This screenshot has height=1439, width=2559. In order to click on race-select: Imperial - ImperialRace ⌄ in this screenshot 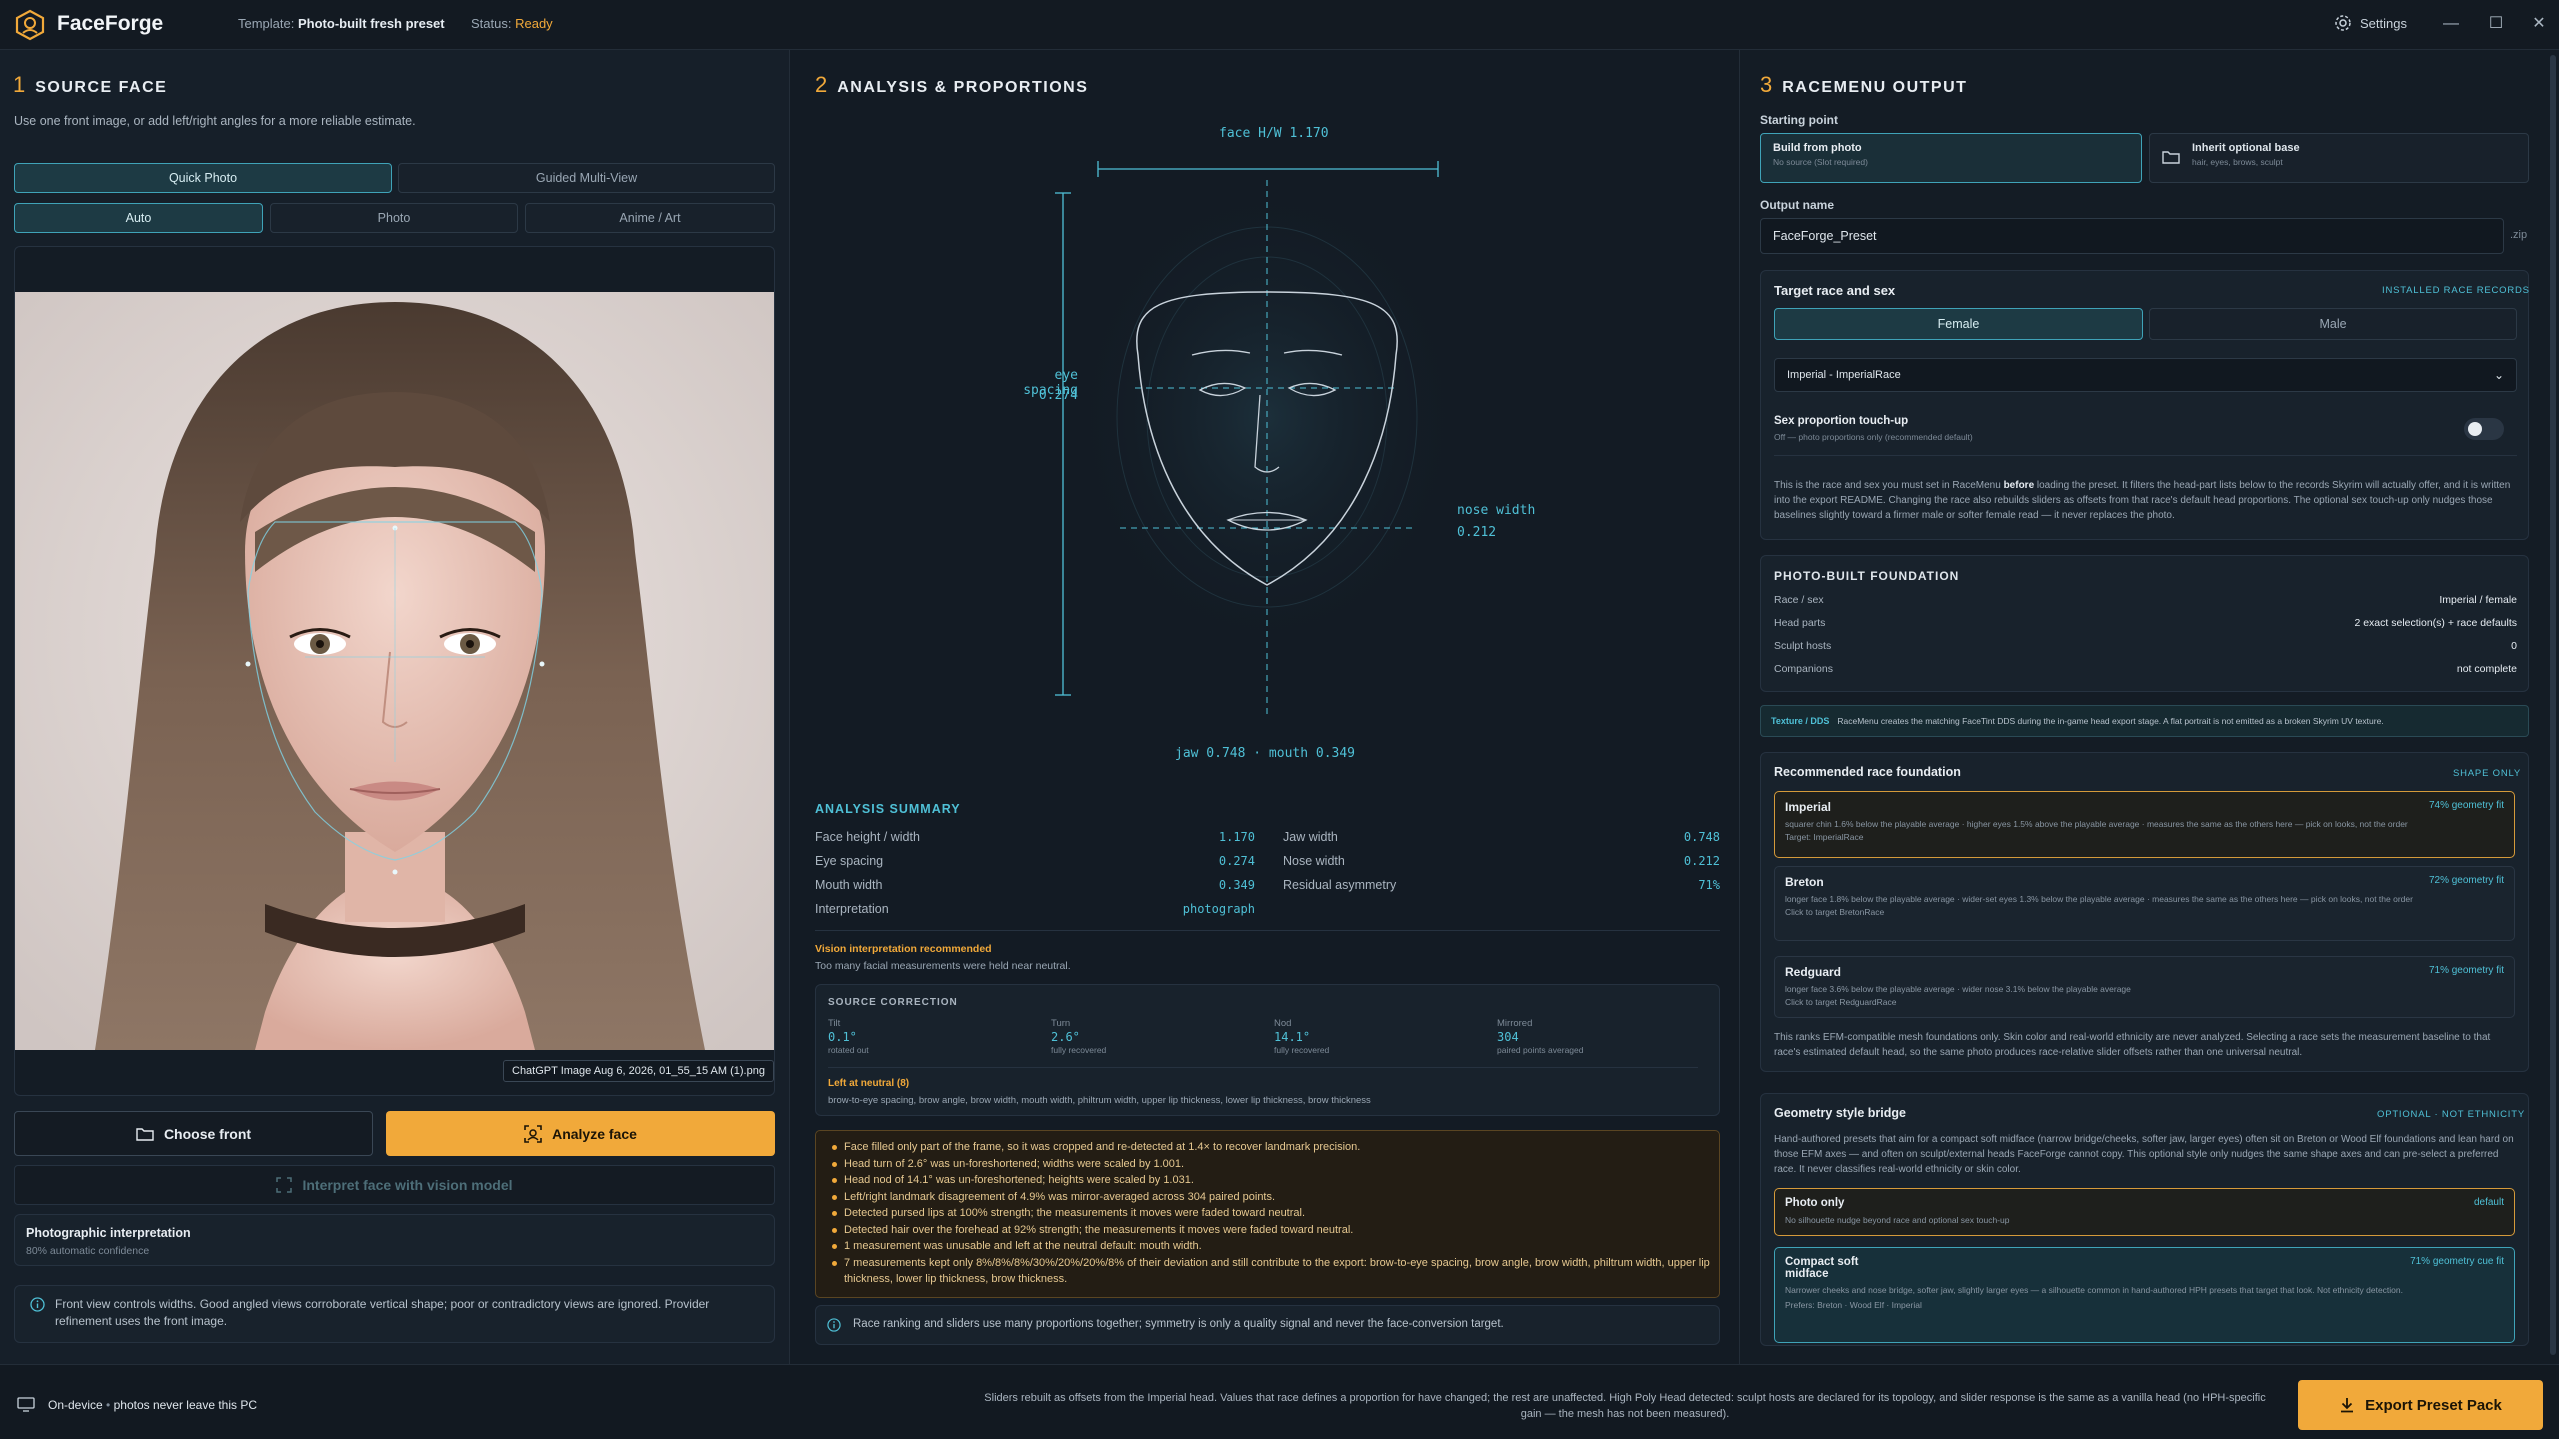, I will do `click(2145, 375)`.